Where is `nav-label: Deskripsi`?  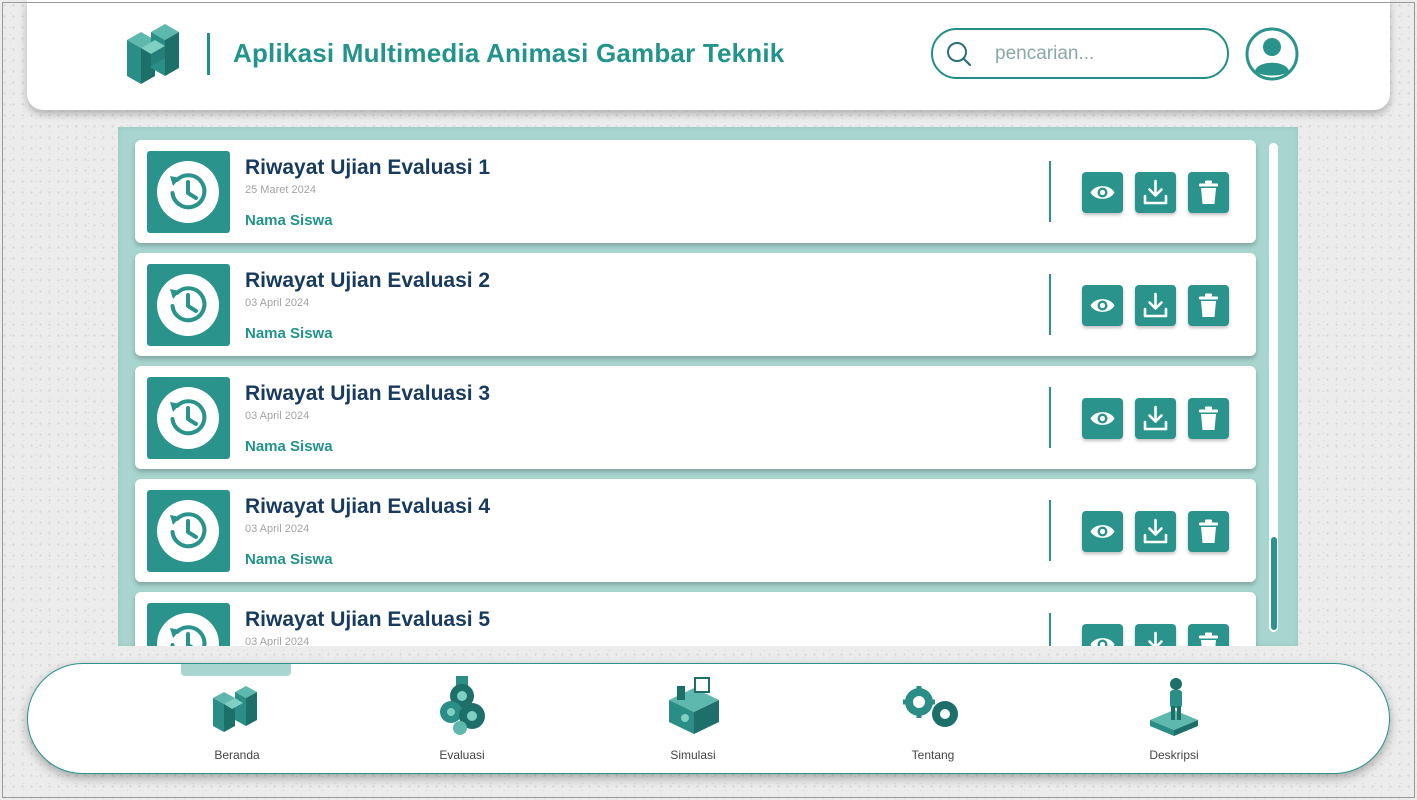
nav-label: Deskripsi is located at coordinates (1174, 755).